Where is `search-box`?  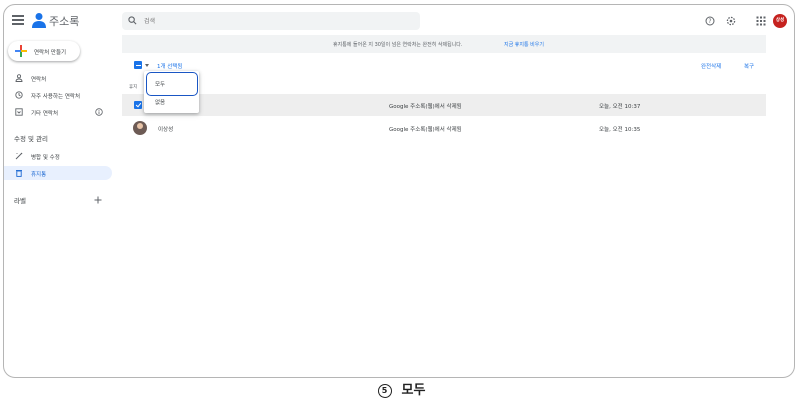 search-box is located at coordinates (271, 21).